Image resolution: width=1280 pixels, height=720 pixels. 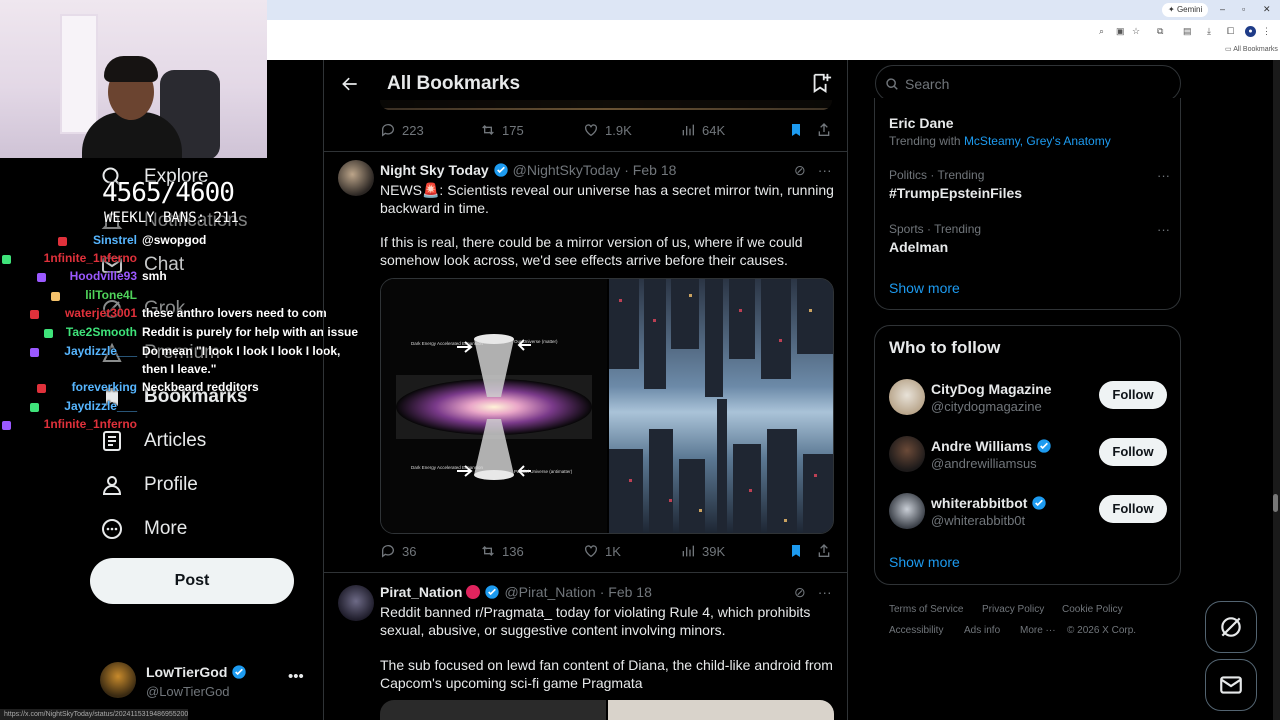 I want to click on who-to-follow-show-more: Show more, so click(x=924, y=562).